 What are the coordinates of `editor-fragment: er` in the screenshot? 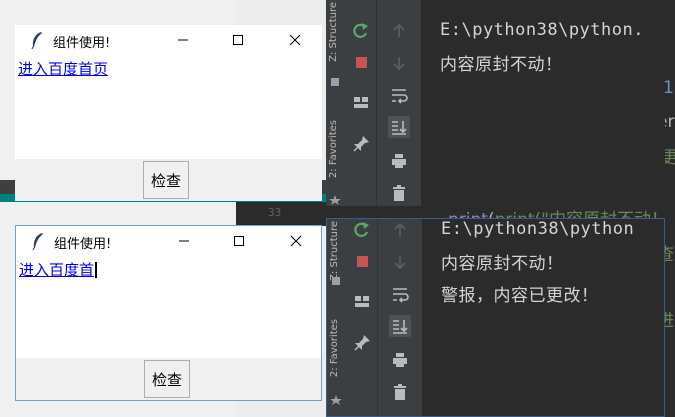 It's located at (670, 122).